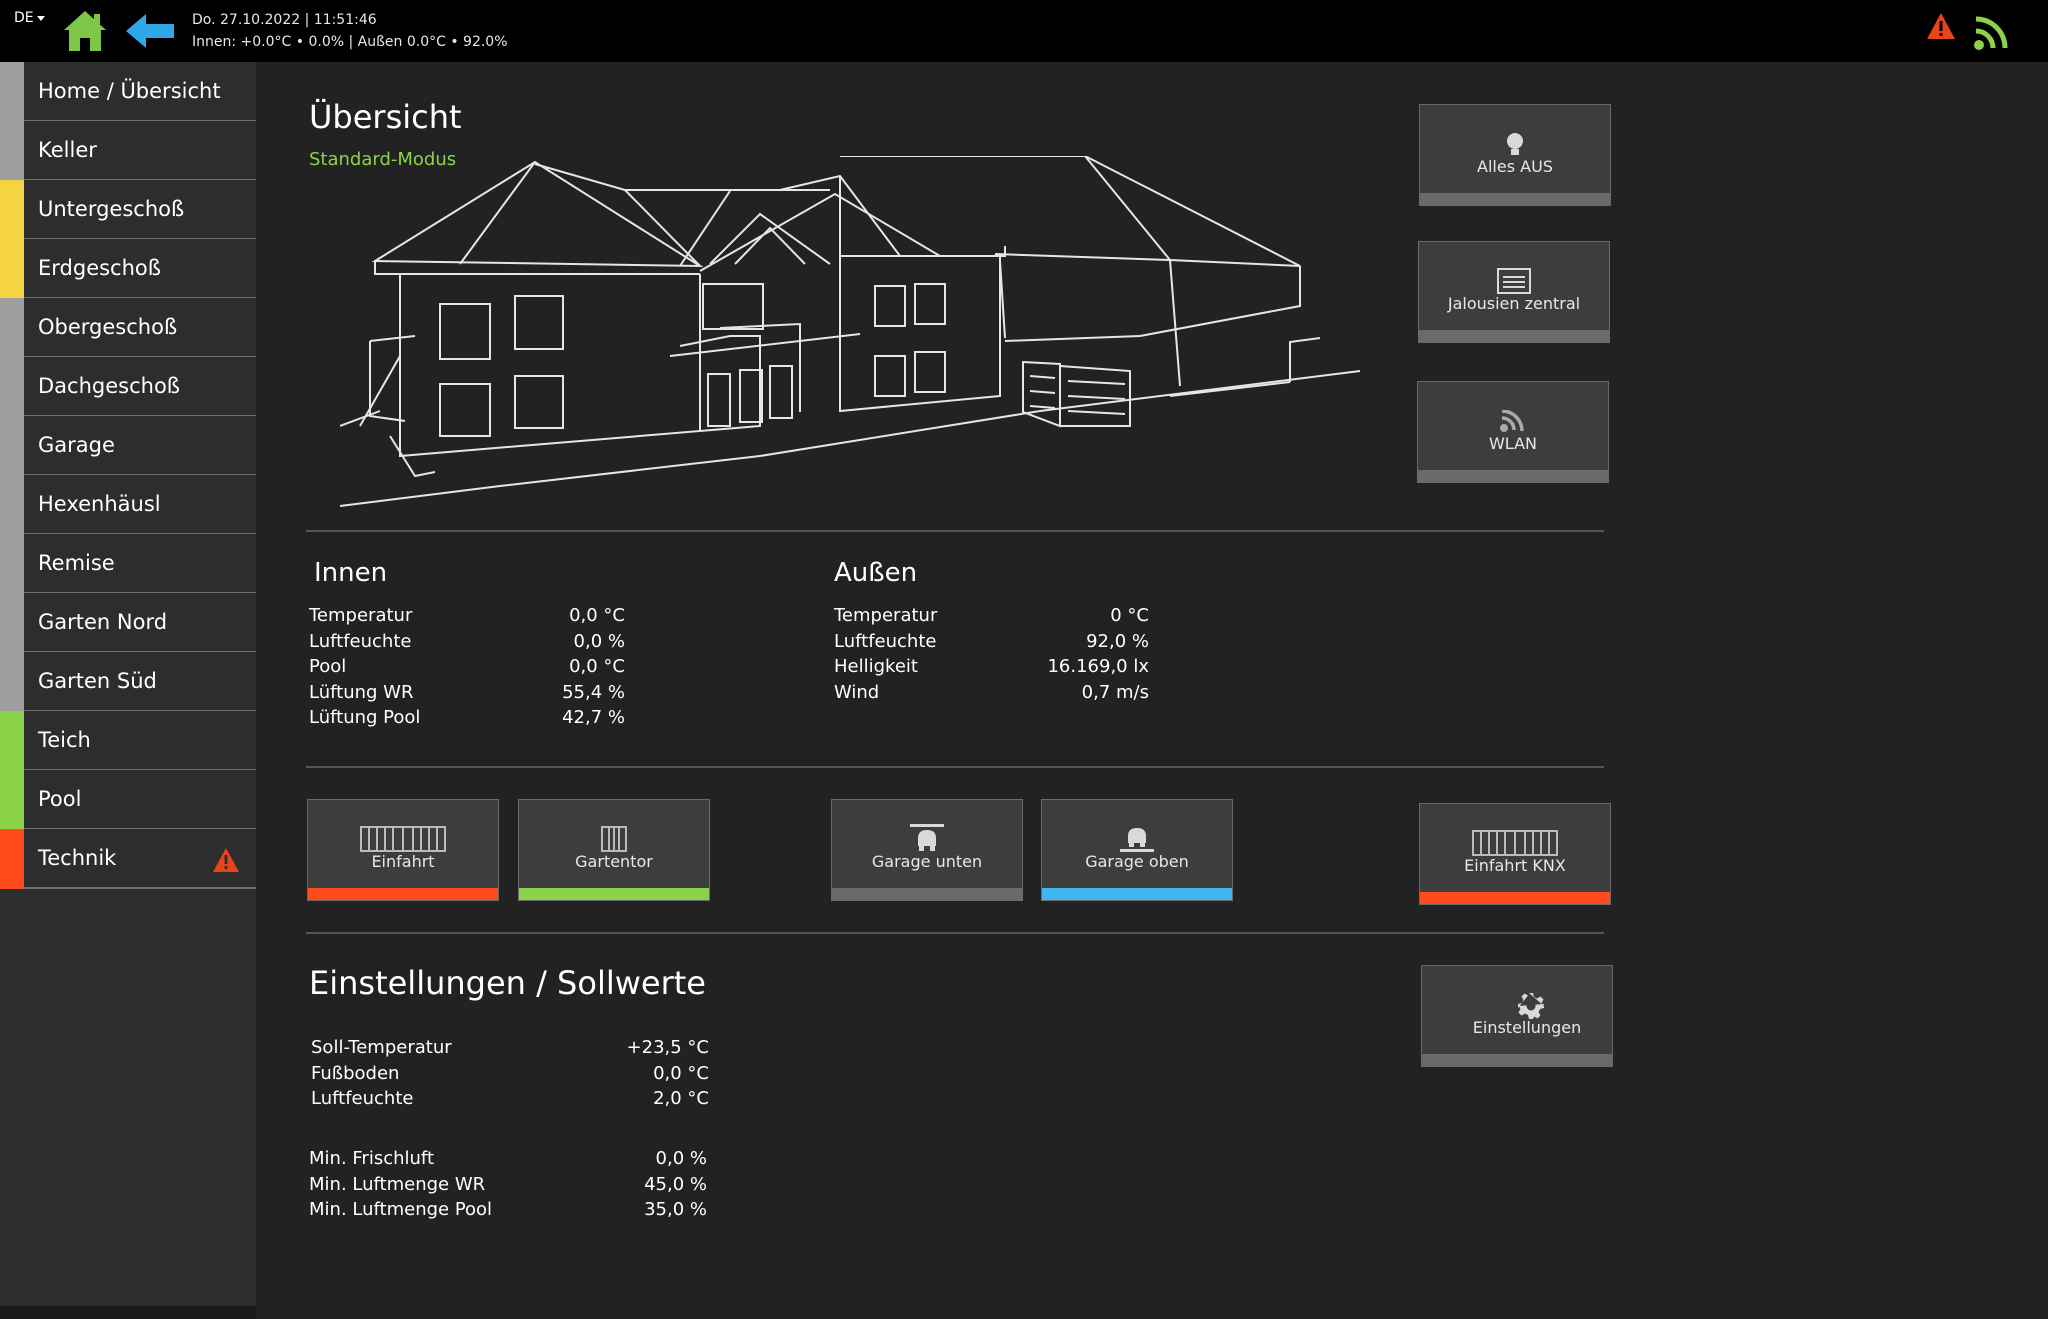 This screenshot has height=1319, width=2048. What do you see at coordinates (362, 1098) in the screenshot?
I see `setting-label-luftfeuchte: Luftfeuchte` at bounding box center [362, 1098].